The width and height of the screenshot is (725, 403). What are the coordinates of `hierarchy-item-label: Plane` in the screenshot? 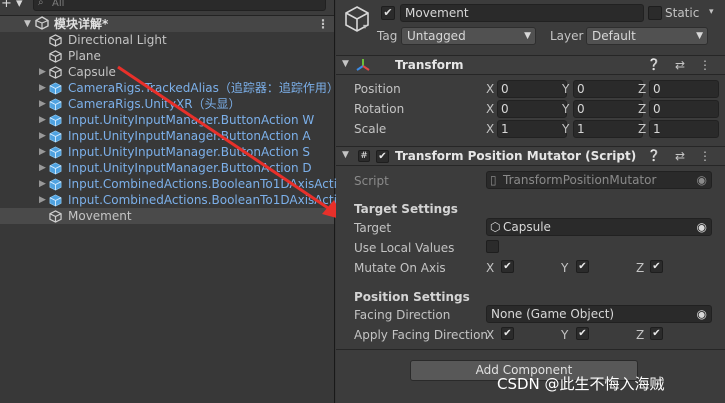 It's located at (84, 56).